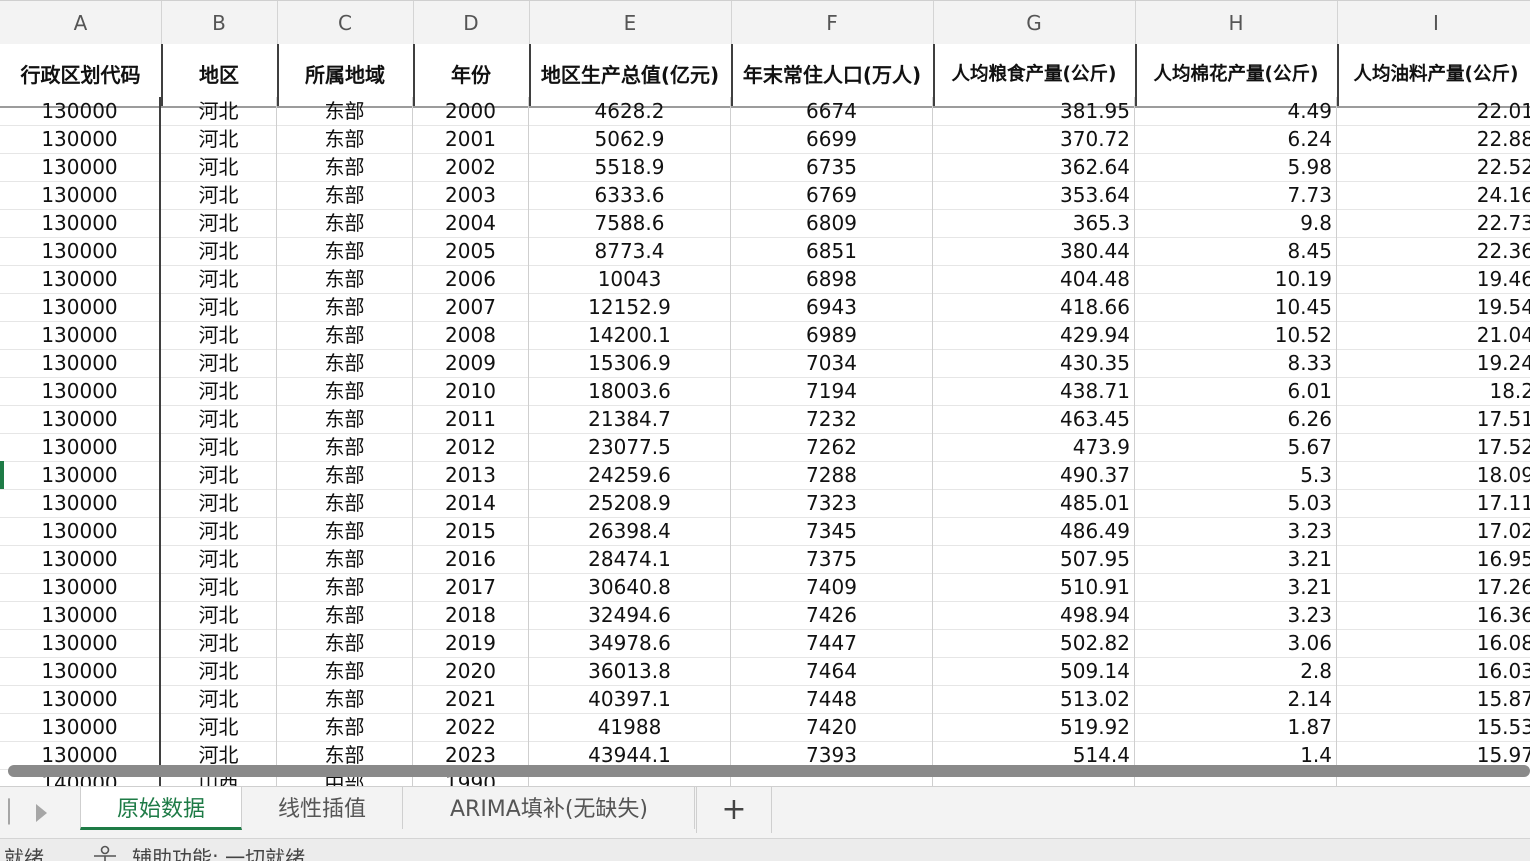  I want to click on cell-population: 6699, so click(832, 139).